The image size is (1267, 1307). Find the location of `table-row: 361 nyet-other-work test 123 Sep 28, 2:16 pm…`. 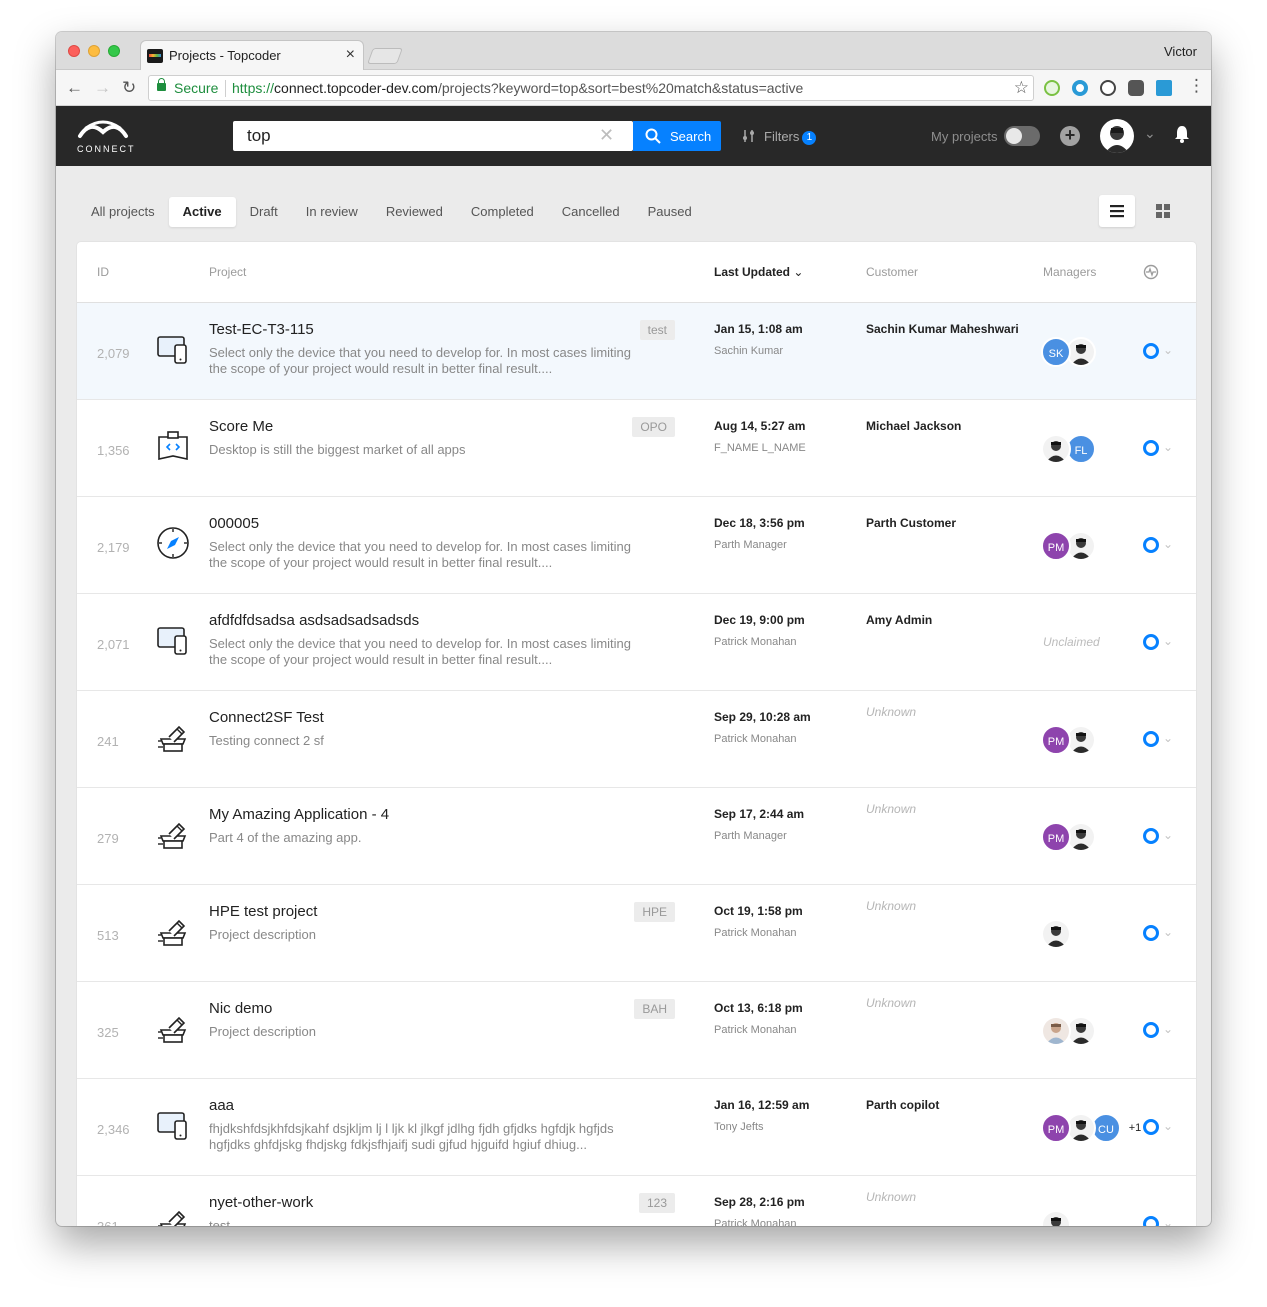

table-row: 361 nyet-other-work test 123 Sep 28, 2:16 pm… is located at coordinates (636, 1201).